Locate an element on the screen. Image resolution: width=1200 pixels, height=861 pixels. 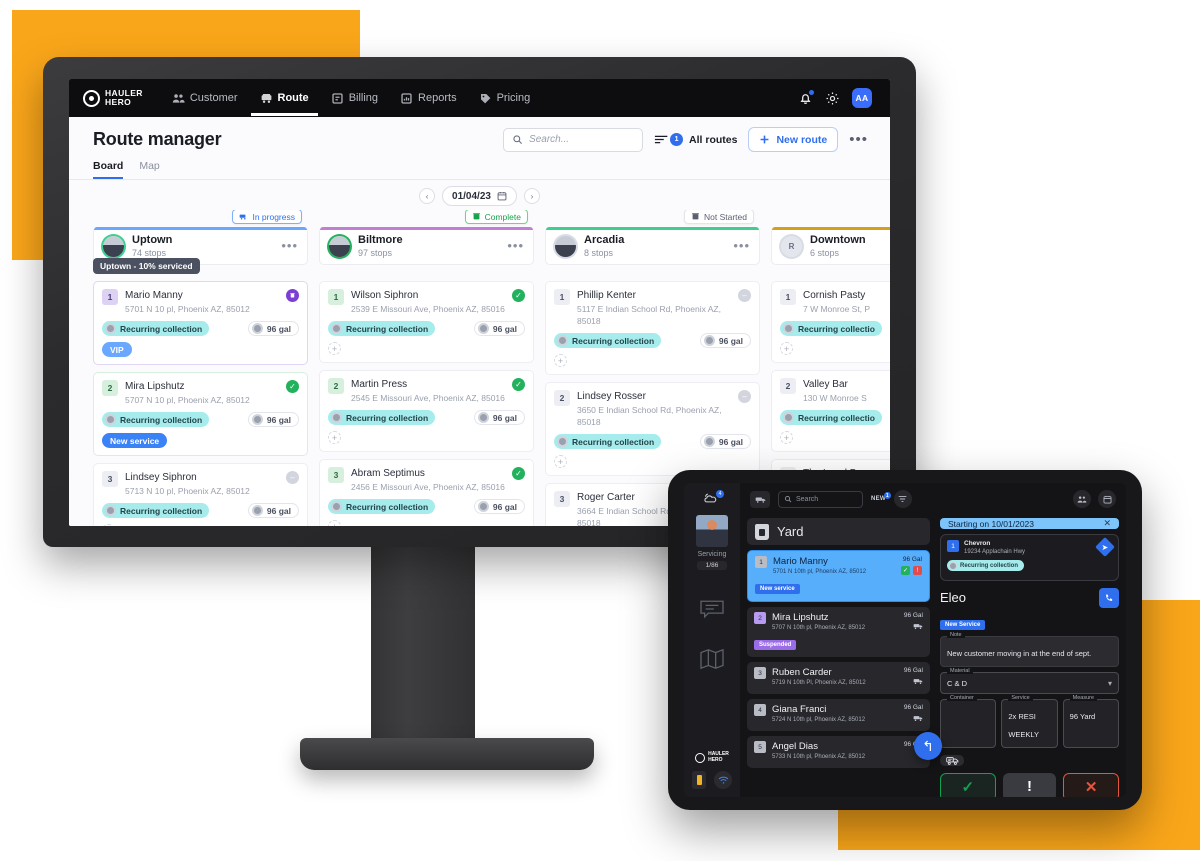
stop-address: 5713 N 10 pl, Phoenix AZ, 85012 is located at coordinates (187, 491).